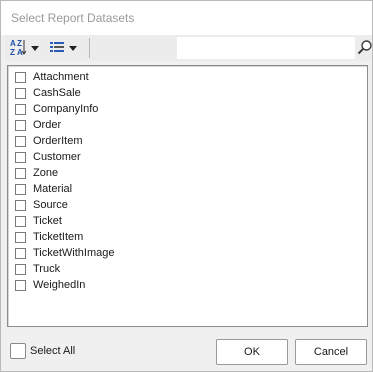 The height and width of the screenshot is (372, 373). What do you see at coordinates (58, 141) in the screenshot?
I see `list-item-label: OrderItem` at bounding box center [58, 141].